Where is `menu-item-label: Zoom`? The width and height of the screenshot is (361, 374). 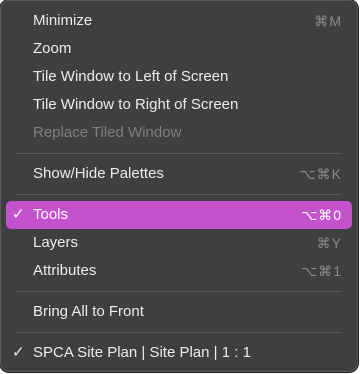 menu-item-label: Zoom is located at coordinates (52, 48).